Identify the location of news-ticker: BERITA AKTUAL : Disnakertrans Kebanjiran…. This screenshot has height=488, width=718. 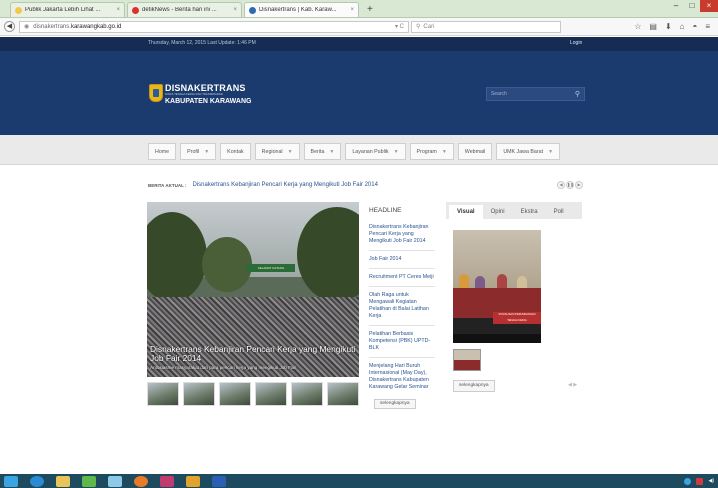
(365, 185).